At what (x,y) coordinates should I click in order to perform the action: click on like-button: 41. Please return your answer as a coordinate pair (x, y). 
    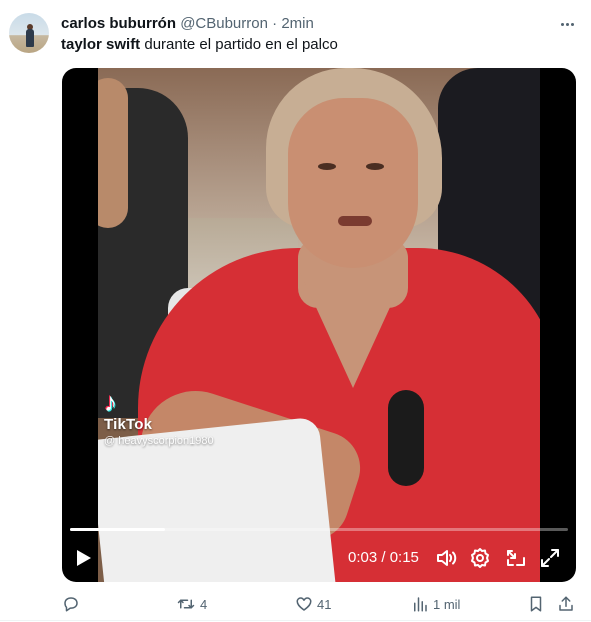
    Looking at the image, I should click on (313, 604).